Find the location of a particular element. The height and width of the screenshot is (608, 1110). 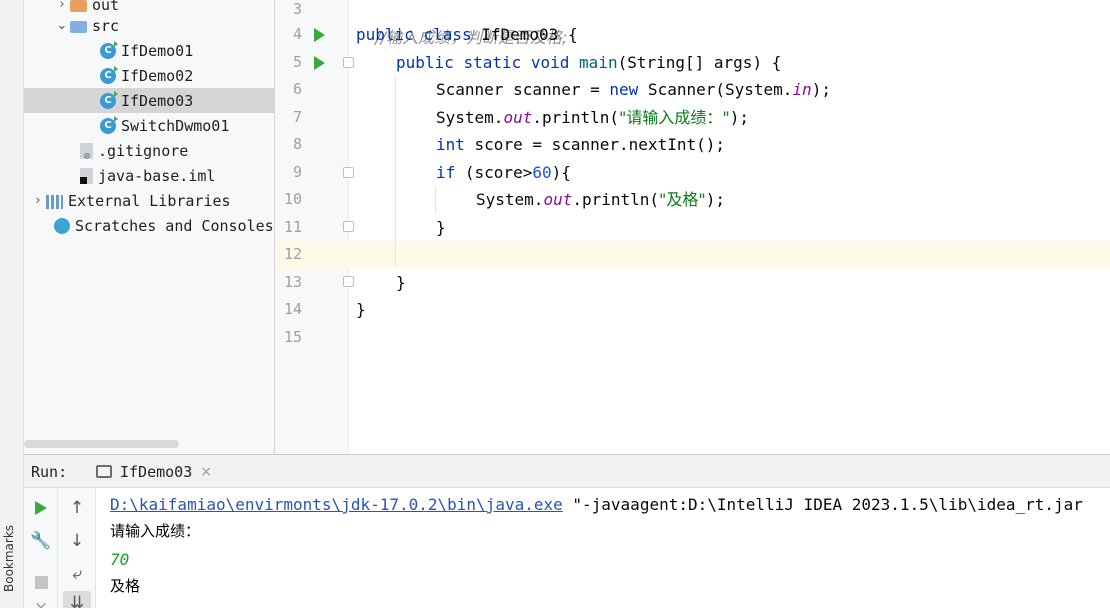

tree-item-java-base-iml: java-base.iml is located at coordinates (149, 175).